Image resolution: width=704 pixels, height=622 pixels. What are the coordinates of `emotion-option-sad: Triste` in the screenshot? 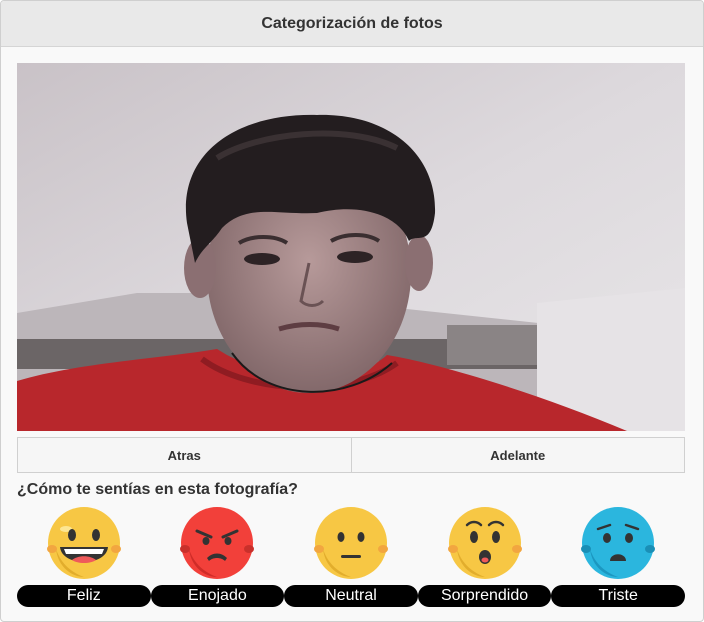 It's located at (618, 556).